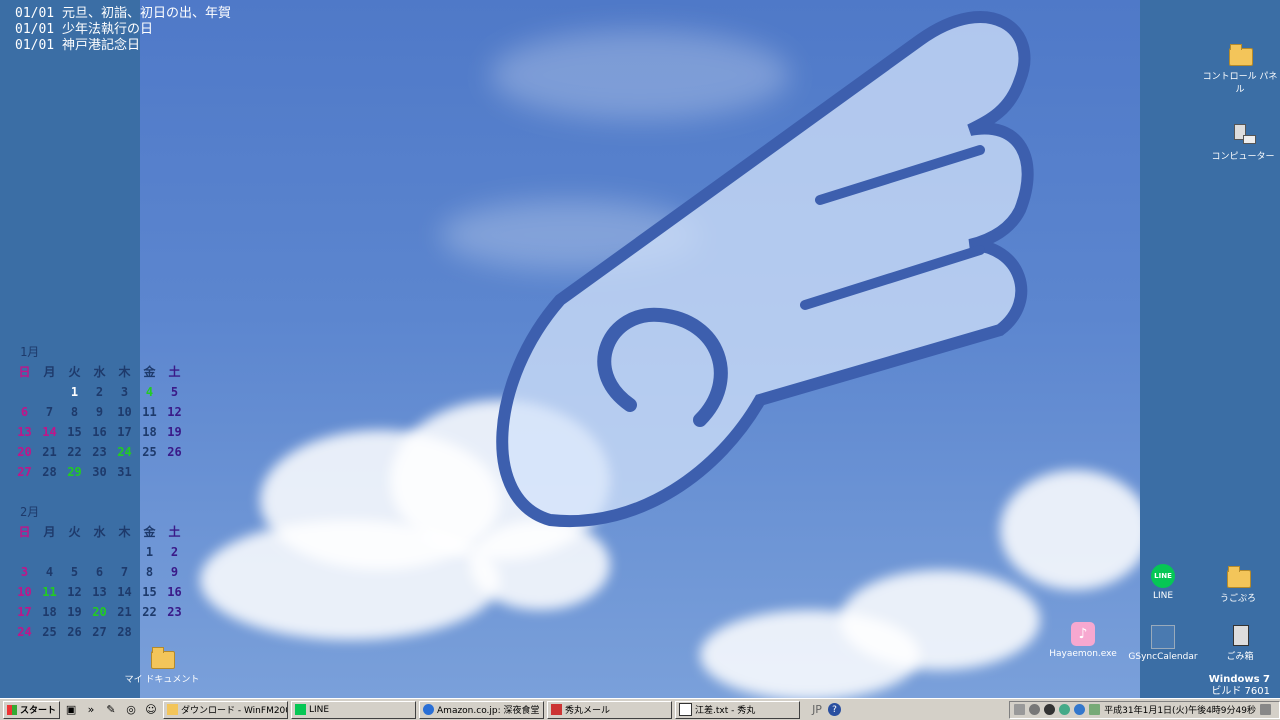 The width and height of the screenshot is (1280, 720). Describe the element at coordinates (24, 572) in the screenshot. I see `calendar-day: 3` at that location.